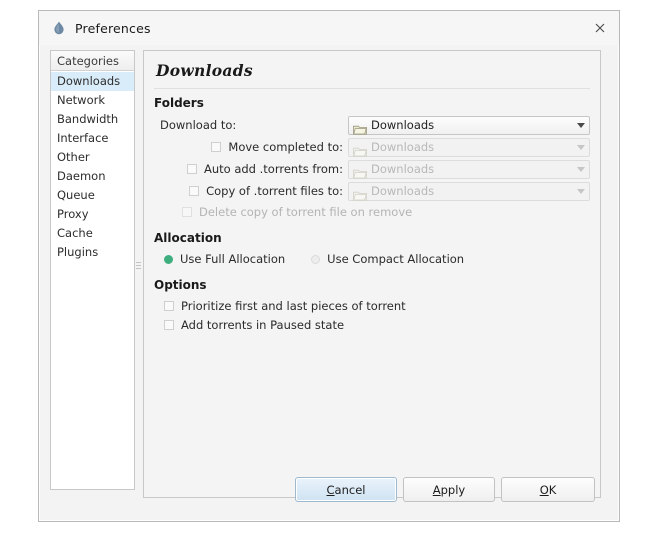  Describe the element at coordinates (92, 195) in the screenshot. I see `sidebar-item-queue: Queue` at that location.